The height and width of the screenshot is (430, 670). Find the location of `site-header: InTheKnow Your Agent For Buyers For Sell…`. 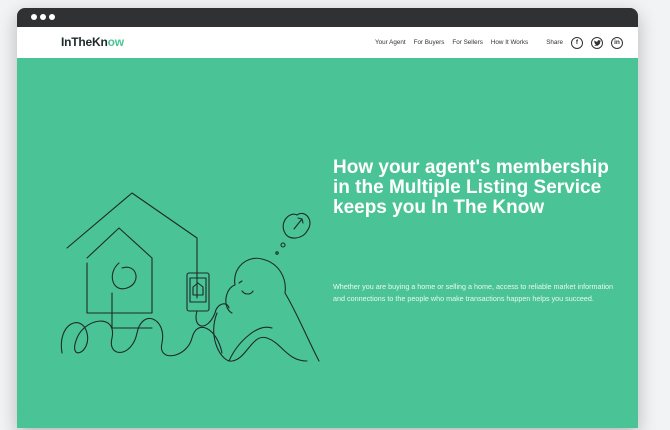

site-header: InTheKnow Your Agent For Buyers For Sell… is located at coordinates (327, 42).